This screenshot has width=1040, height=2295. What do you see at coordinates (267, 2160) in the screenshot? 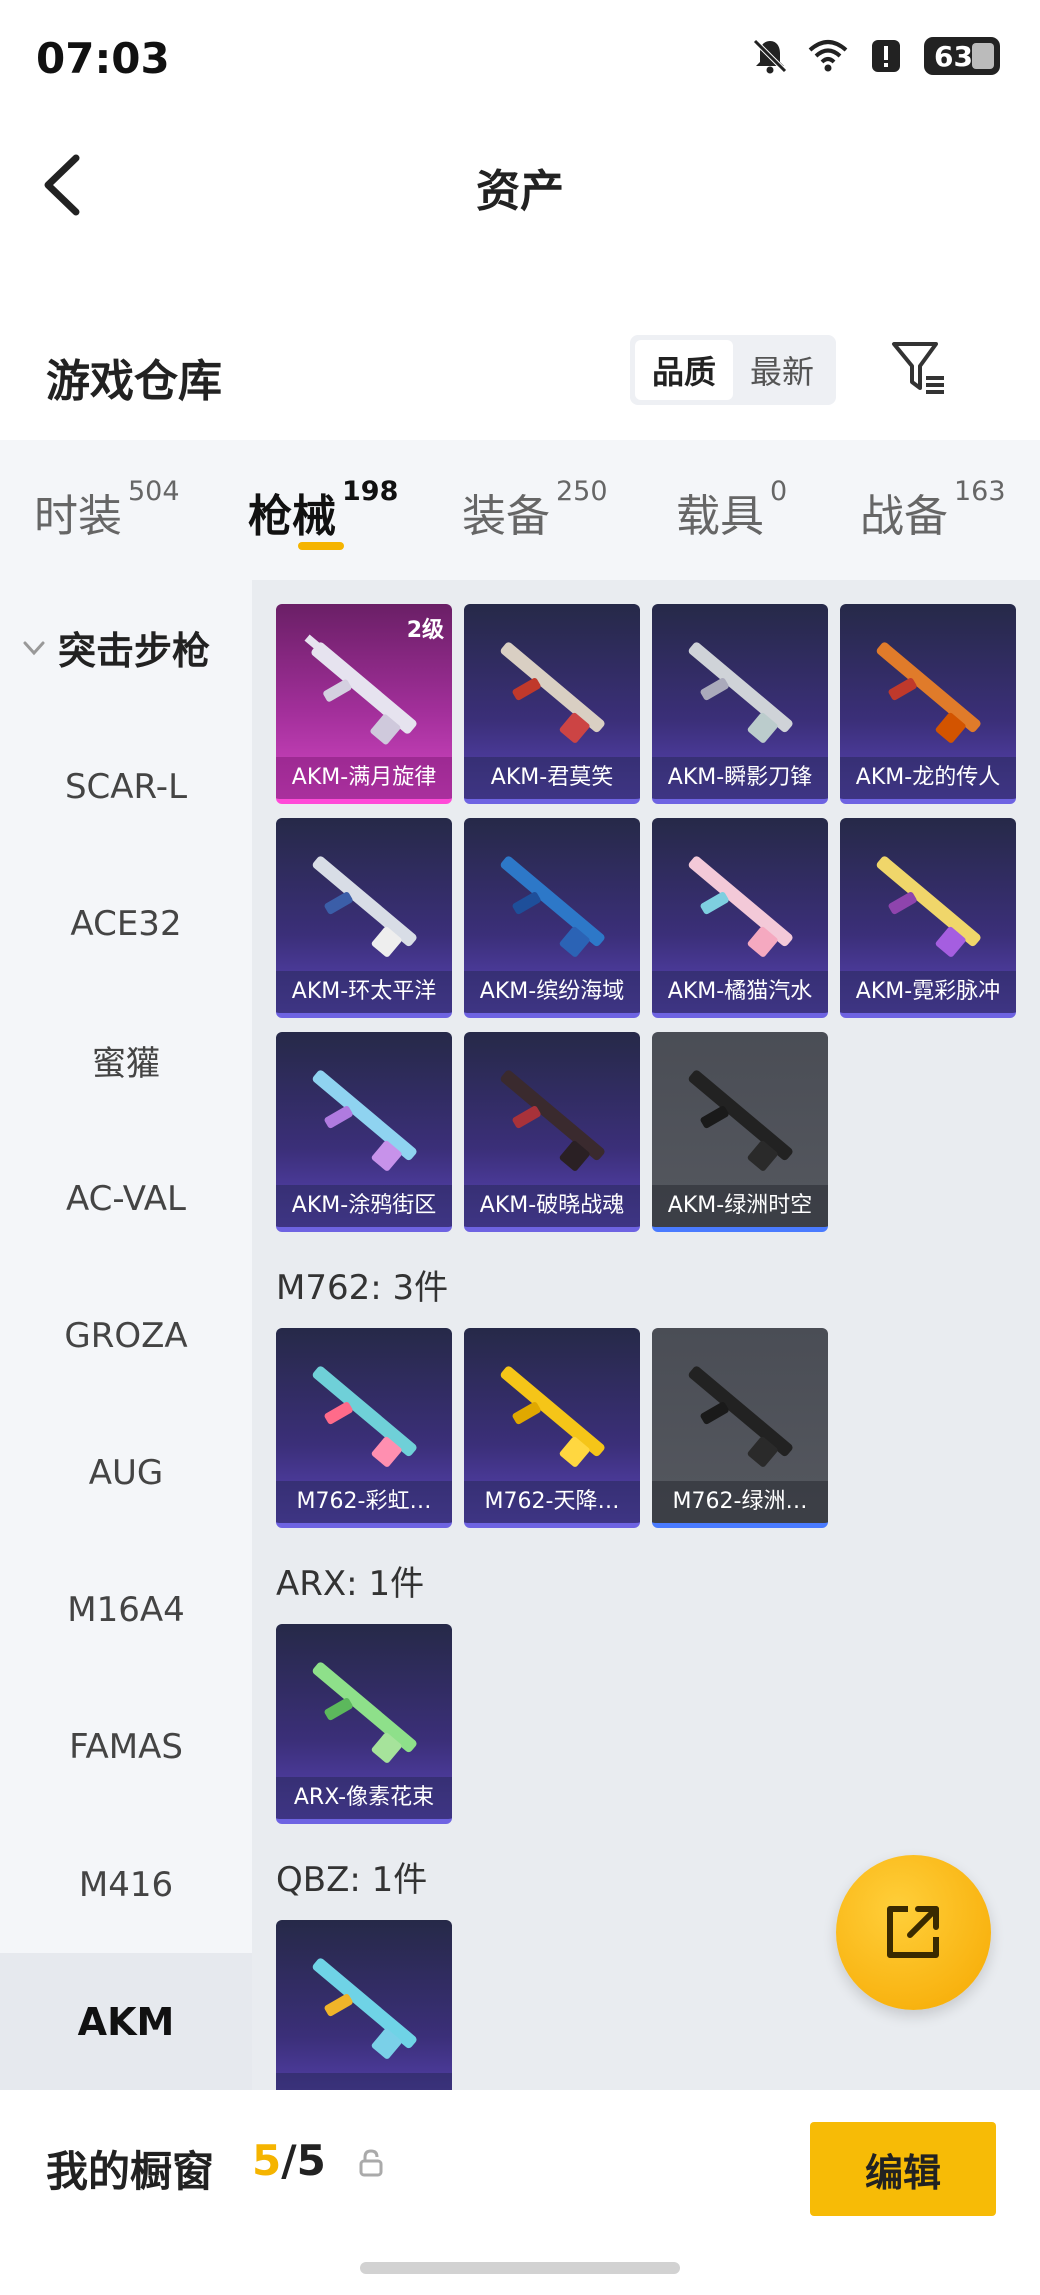
I see `showcase-current: 5` at bounding box center [267, 2160].